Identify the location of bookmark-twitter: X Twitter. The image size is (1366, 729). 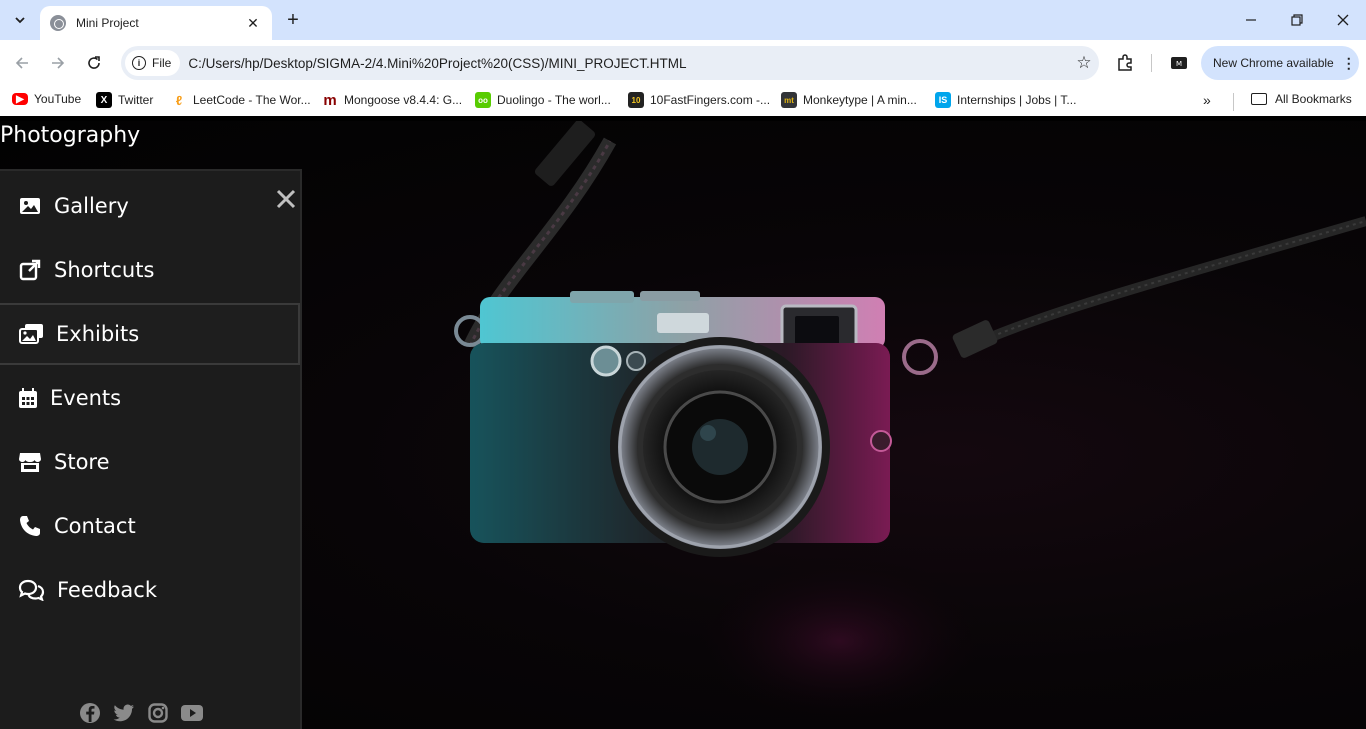
(124, 100).